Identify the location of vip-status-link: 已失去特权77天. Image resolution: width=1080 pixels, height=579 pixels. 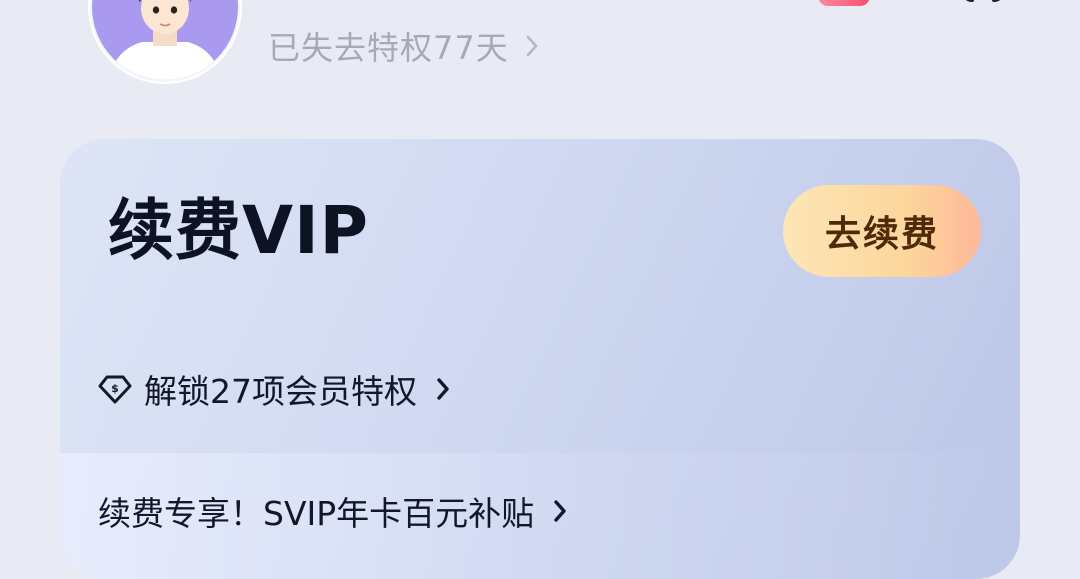
(403, 46).